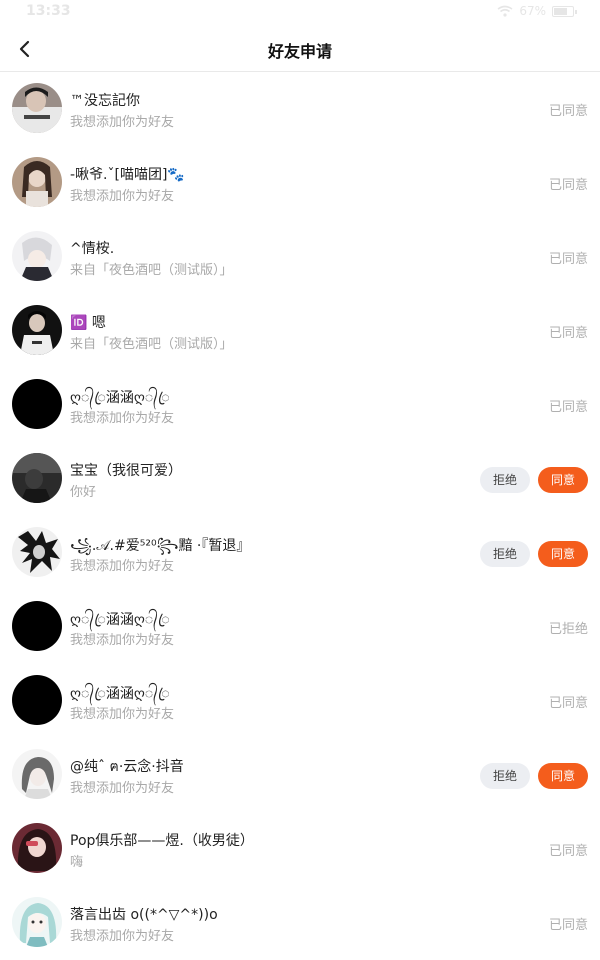  Describe the element at coordinates (564, 11) in the screenshot. I see `battery-icon` at that location.